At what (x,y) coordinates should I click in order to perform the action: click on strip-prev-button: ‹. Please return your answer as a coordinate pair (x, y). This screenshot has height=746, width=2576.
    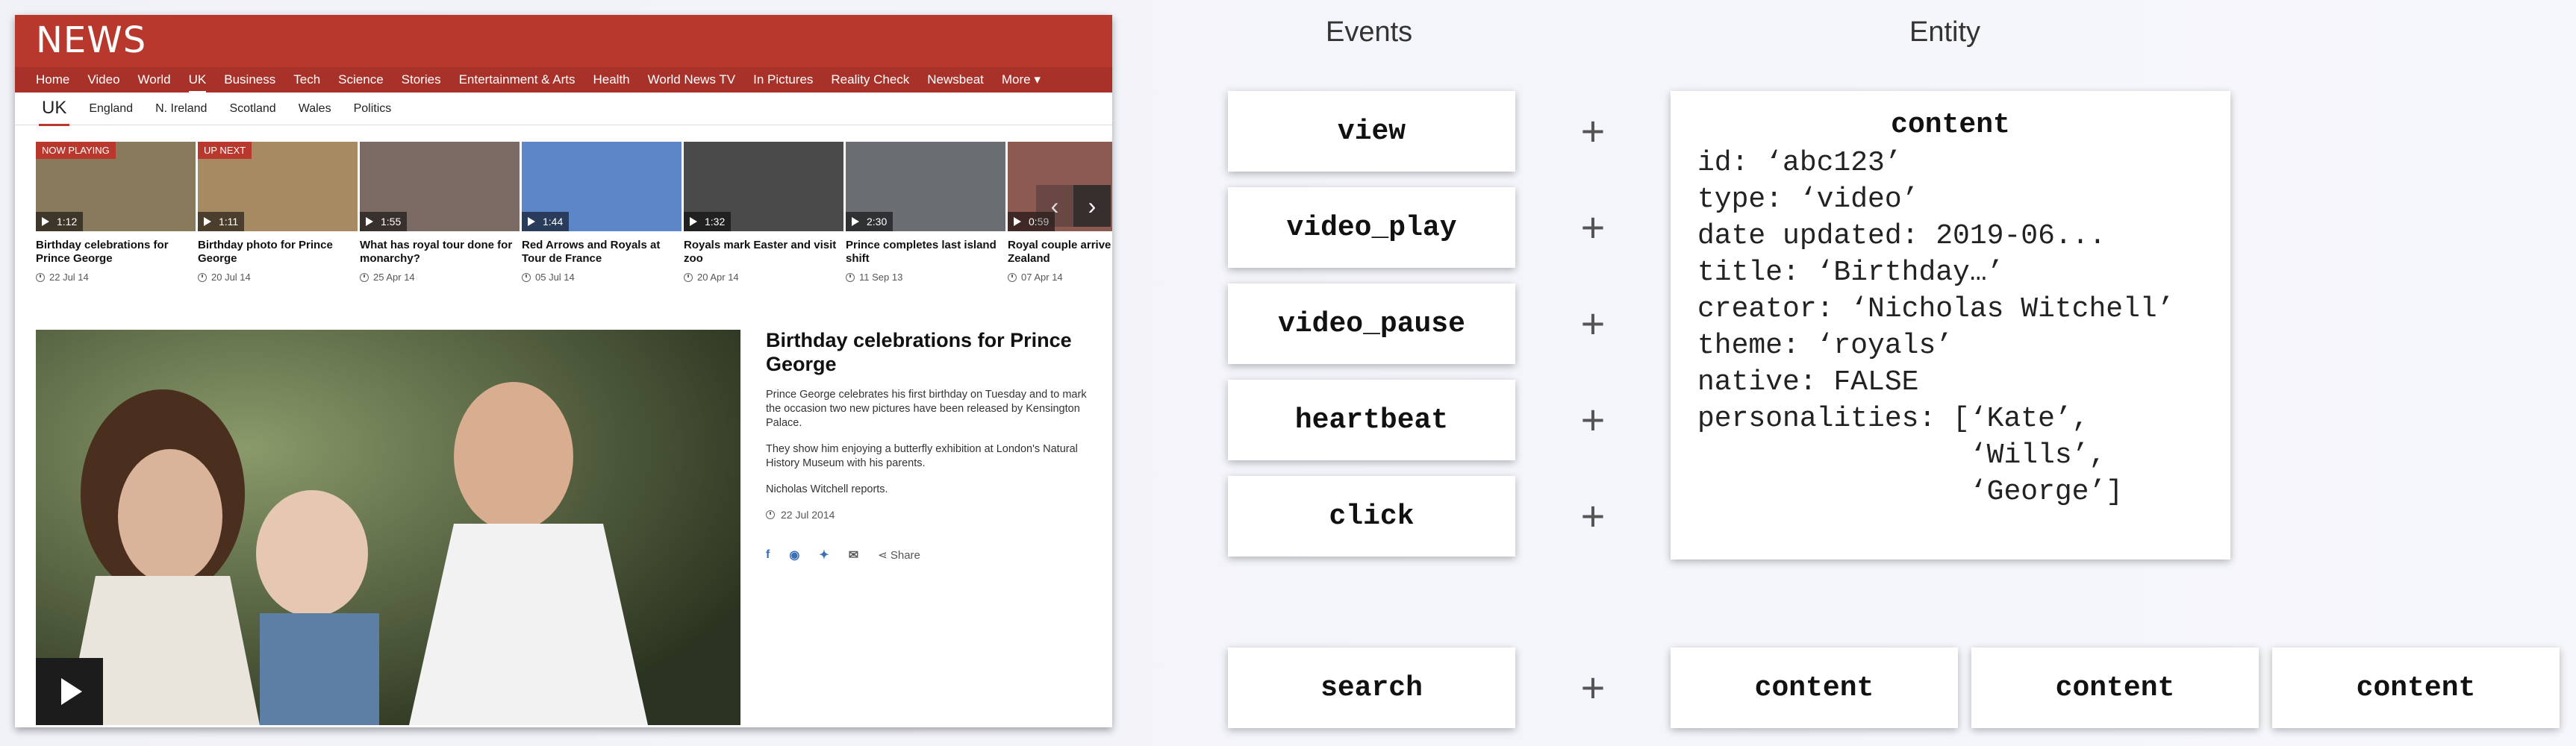
    Looking at the image, I should click on (1054, 206).